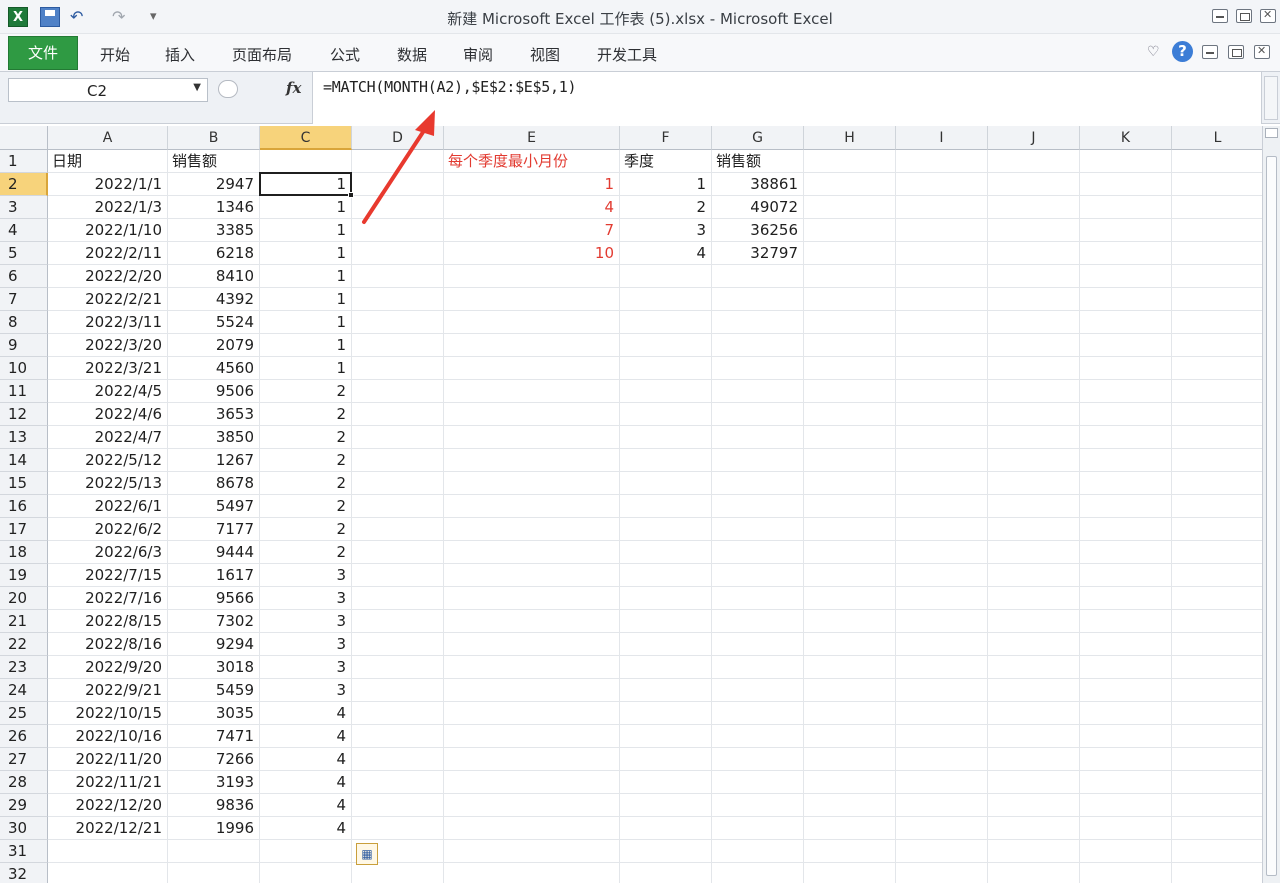 Image resolution: width=1280 pixels, height=883 pixels. What do you see at coordinates (24, 161) in the screenshot?
I see `row-header: 1` at bounding box center [24, 161].